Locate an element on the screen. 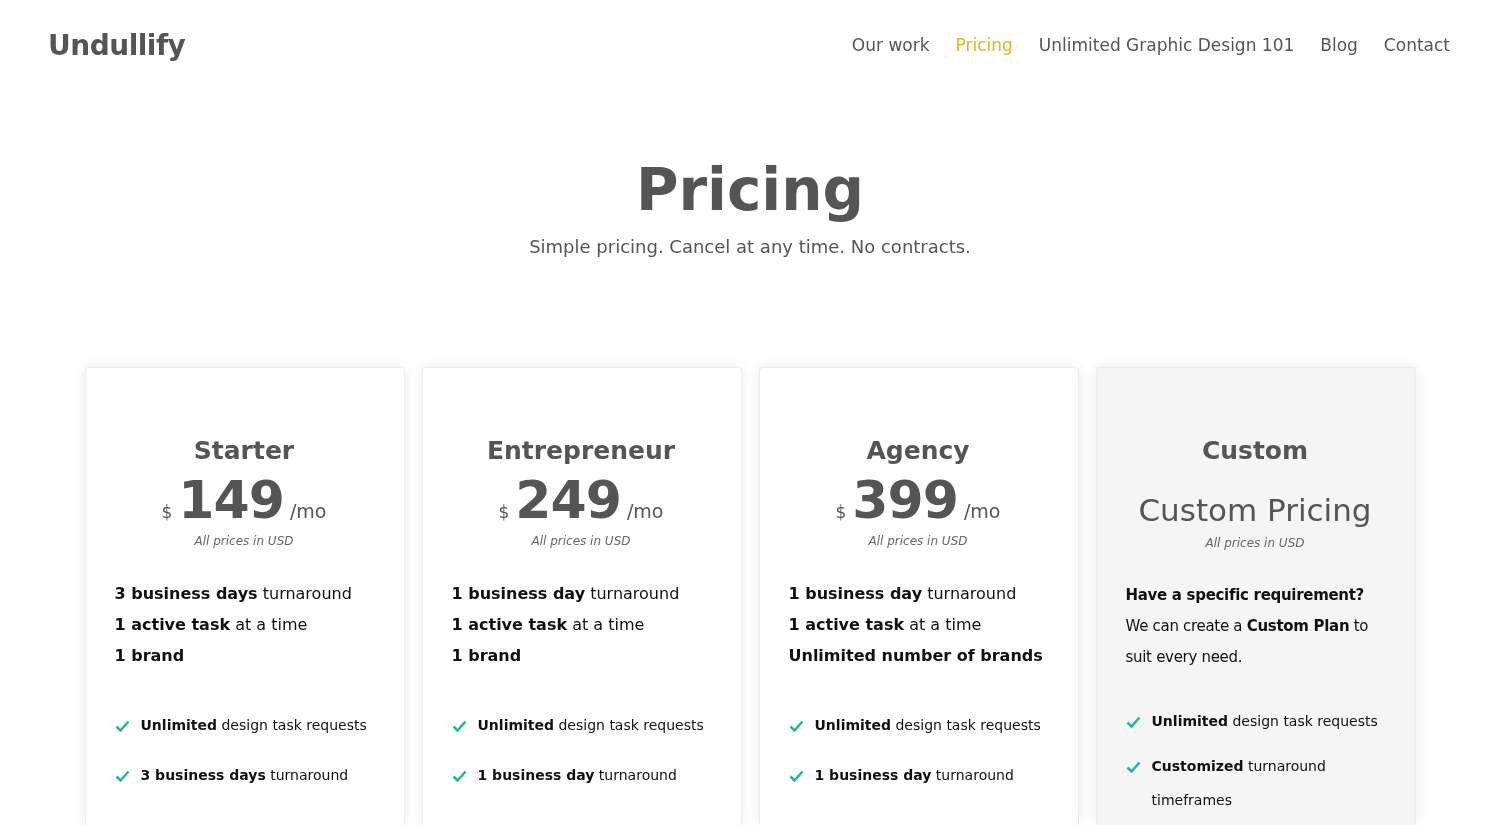 Image resolution: width=1500 pixels, height=825 pixels. plan-name: Starter is located at coordinates (244, 451).